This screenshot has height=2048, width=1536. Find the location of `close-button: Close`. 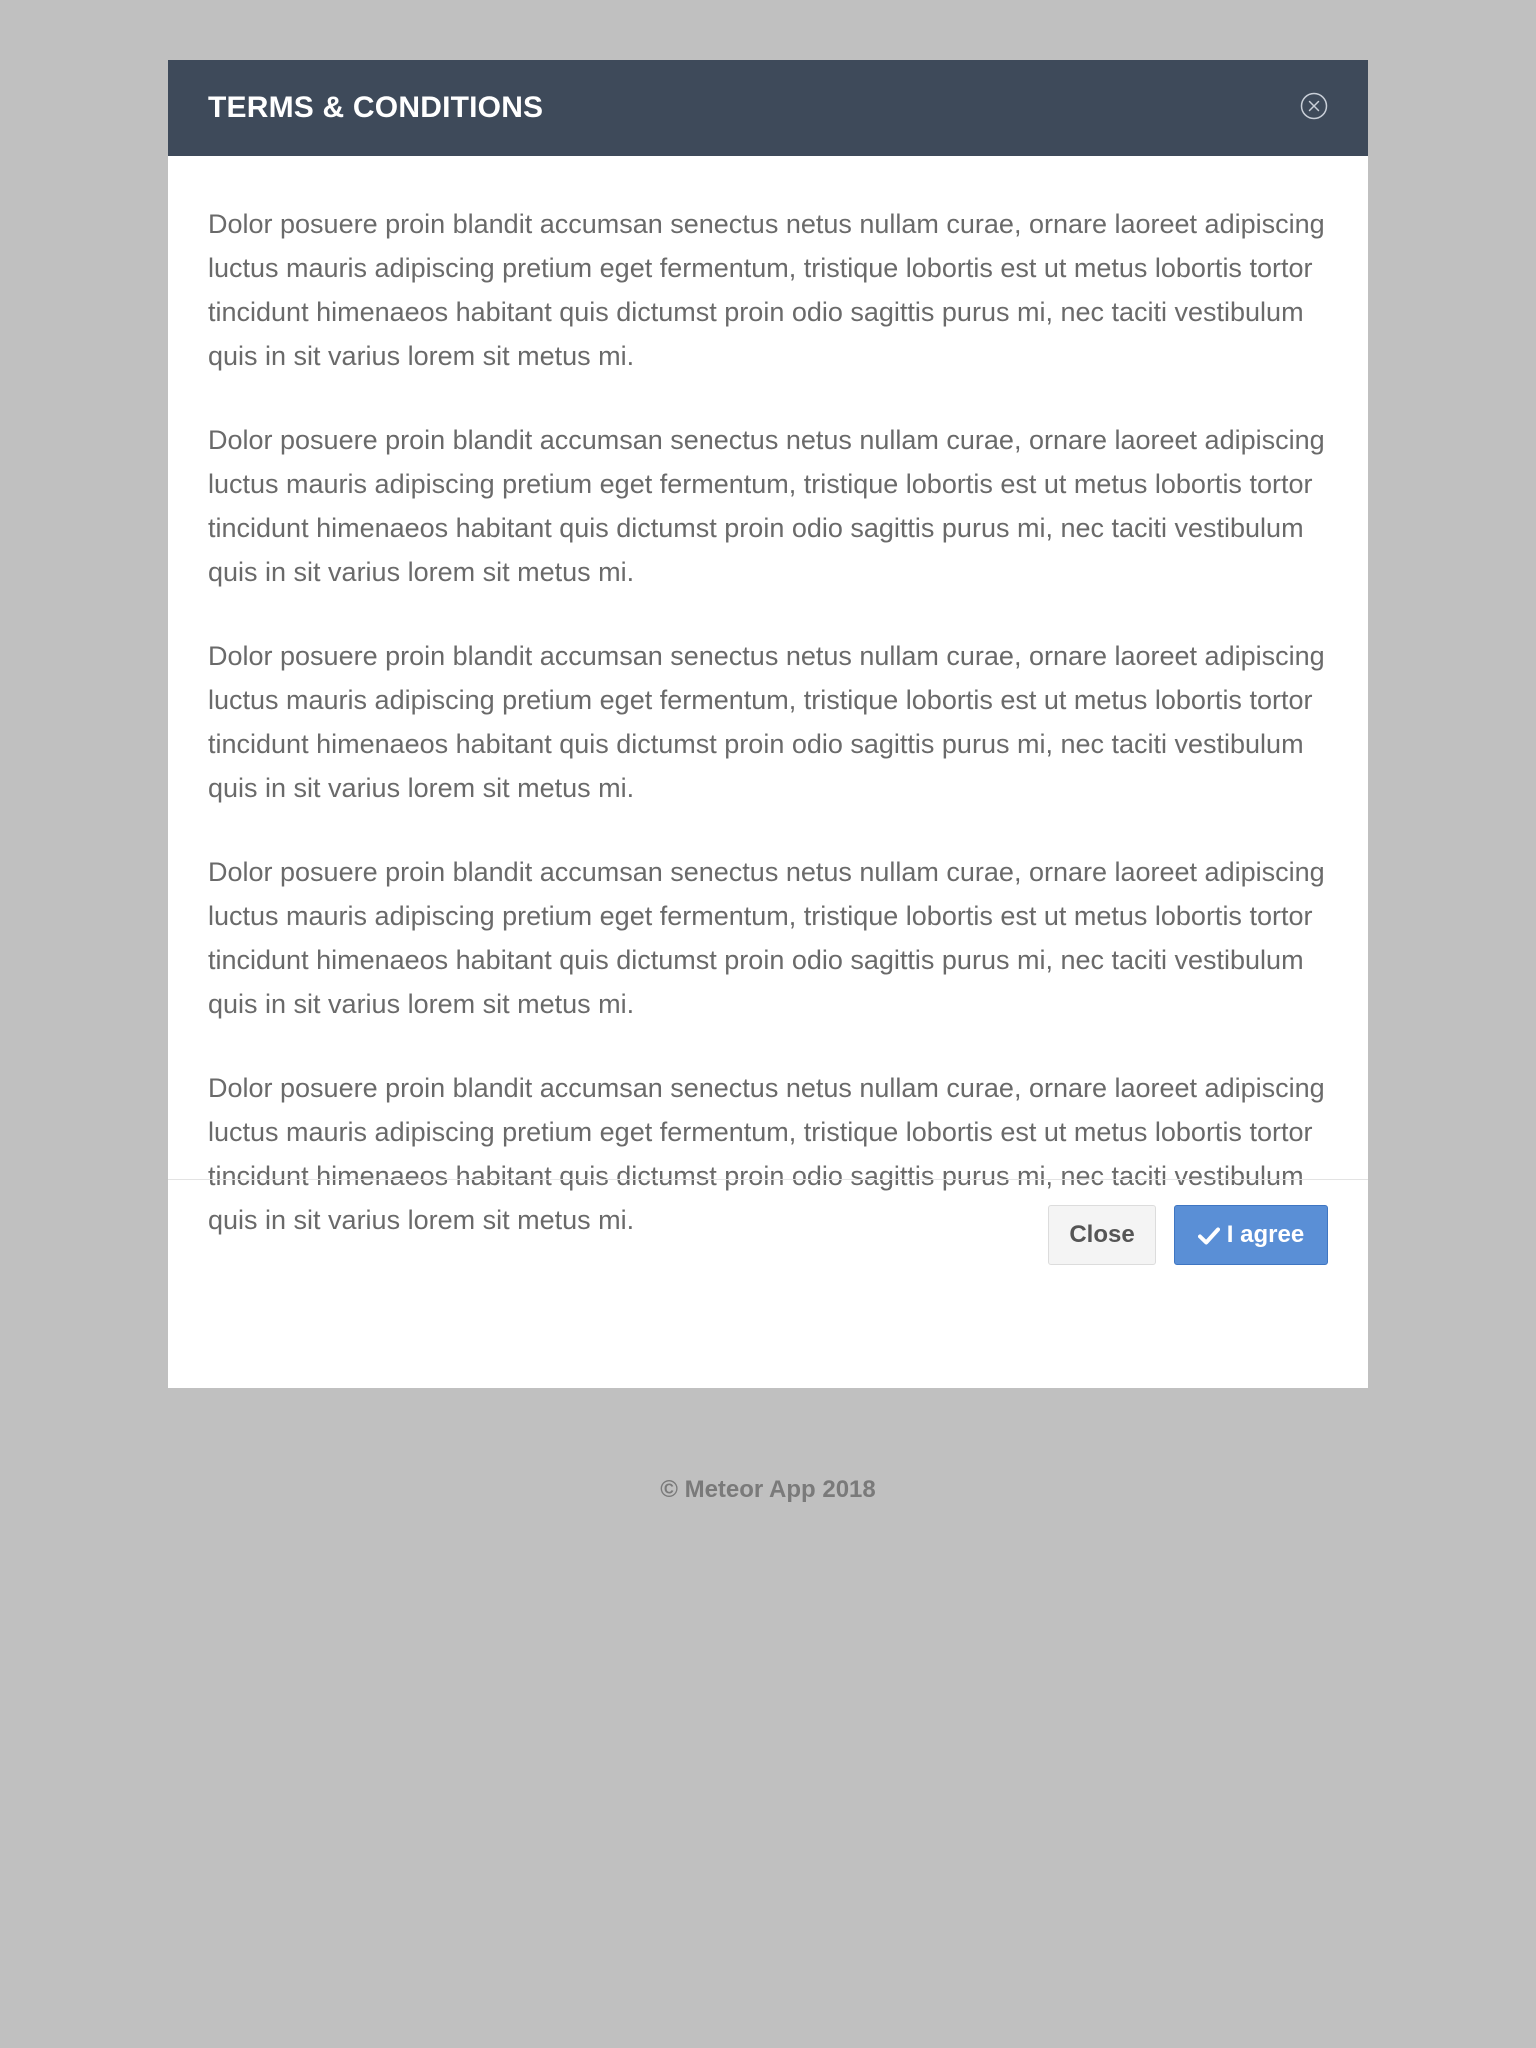

close-button: Close is located at coordinates (1102, 1235).